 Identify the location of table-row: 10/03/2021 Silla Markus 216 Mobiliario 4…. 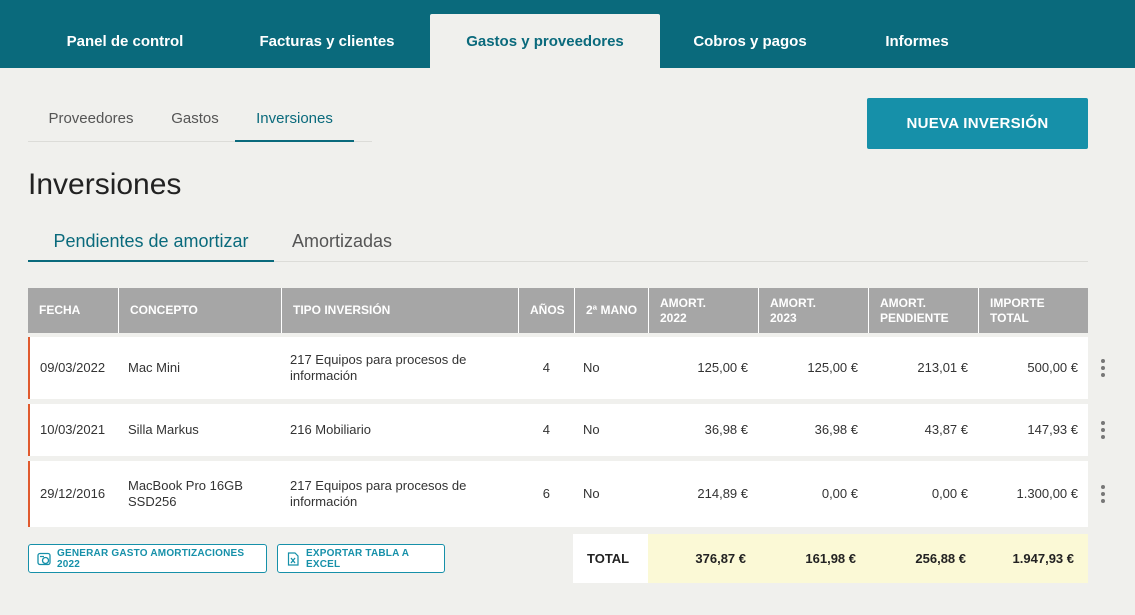
(558, 430).